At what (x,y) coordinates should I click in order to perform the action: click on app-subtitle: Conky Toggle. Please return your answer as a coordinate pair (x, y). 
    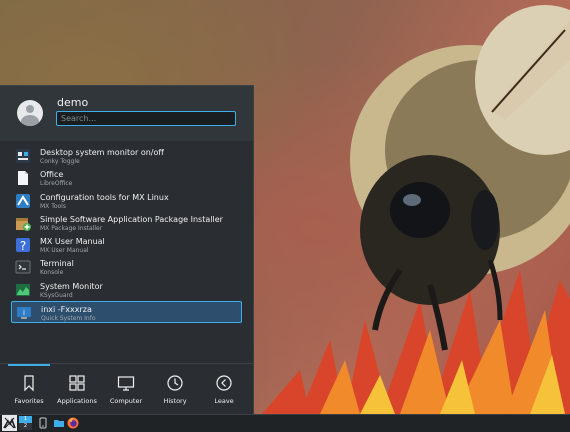
    Looking at the image, I should click on (60, 161).